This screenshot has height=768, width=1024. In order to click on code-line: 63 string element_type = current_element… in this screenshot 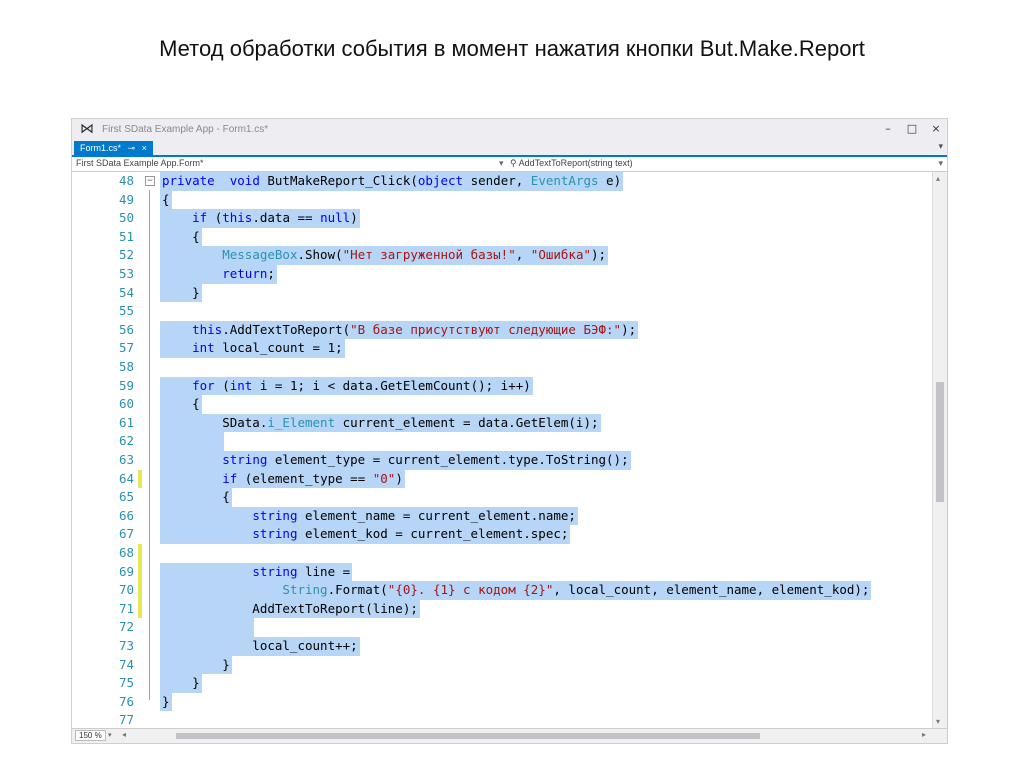, I will do `click(502, 460)`.